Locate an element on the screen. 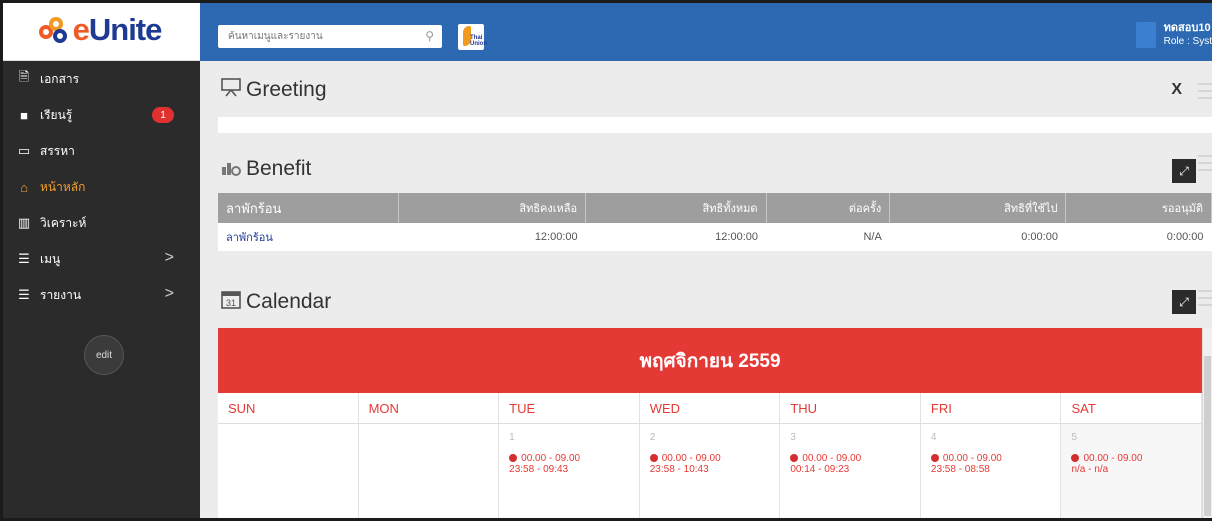 The image size is (1212, 521). sidebar-item-2: ▭ สรรหา is located at coordinates (100, 151).